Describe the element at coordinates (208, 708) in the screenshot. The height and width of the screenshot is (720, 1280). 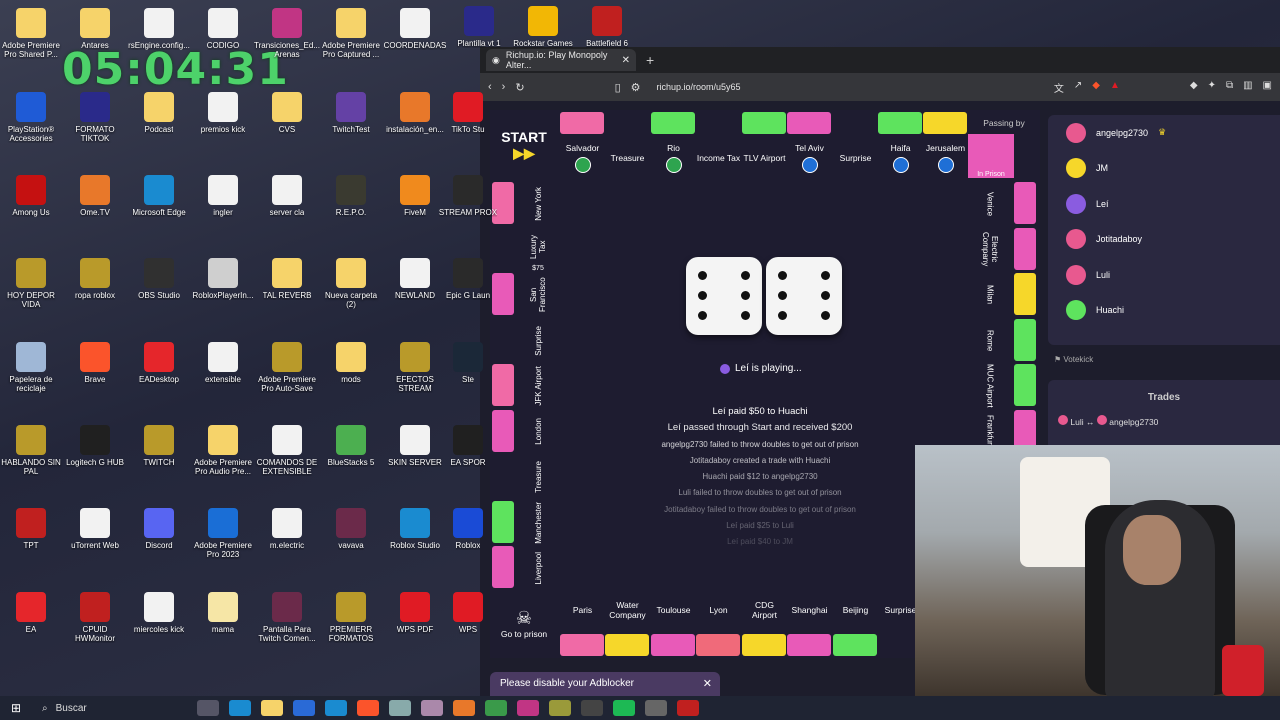
I see `task-view-icon` at that location.